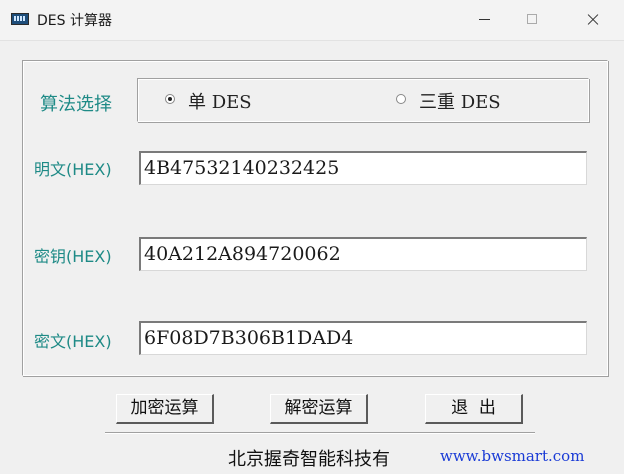 This screenshot has height=474, width=624. What do you see at coordinates (76, 104) in the screenshot?
I see `algorithm-label: 算法选择` at bounding box center [76, 104].